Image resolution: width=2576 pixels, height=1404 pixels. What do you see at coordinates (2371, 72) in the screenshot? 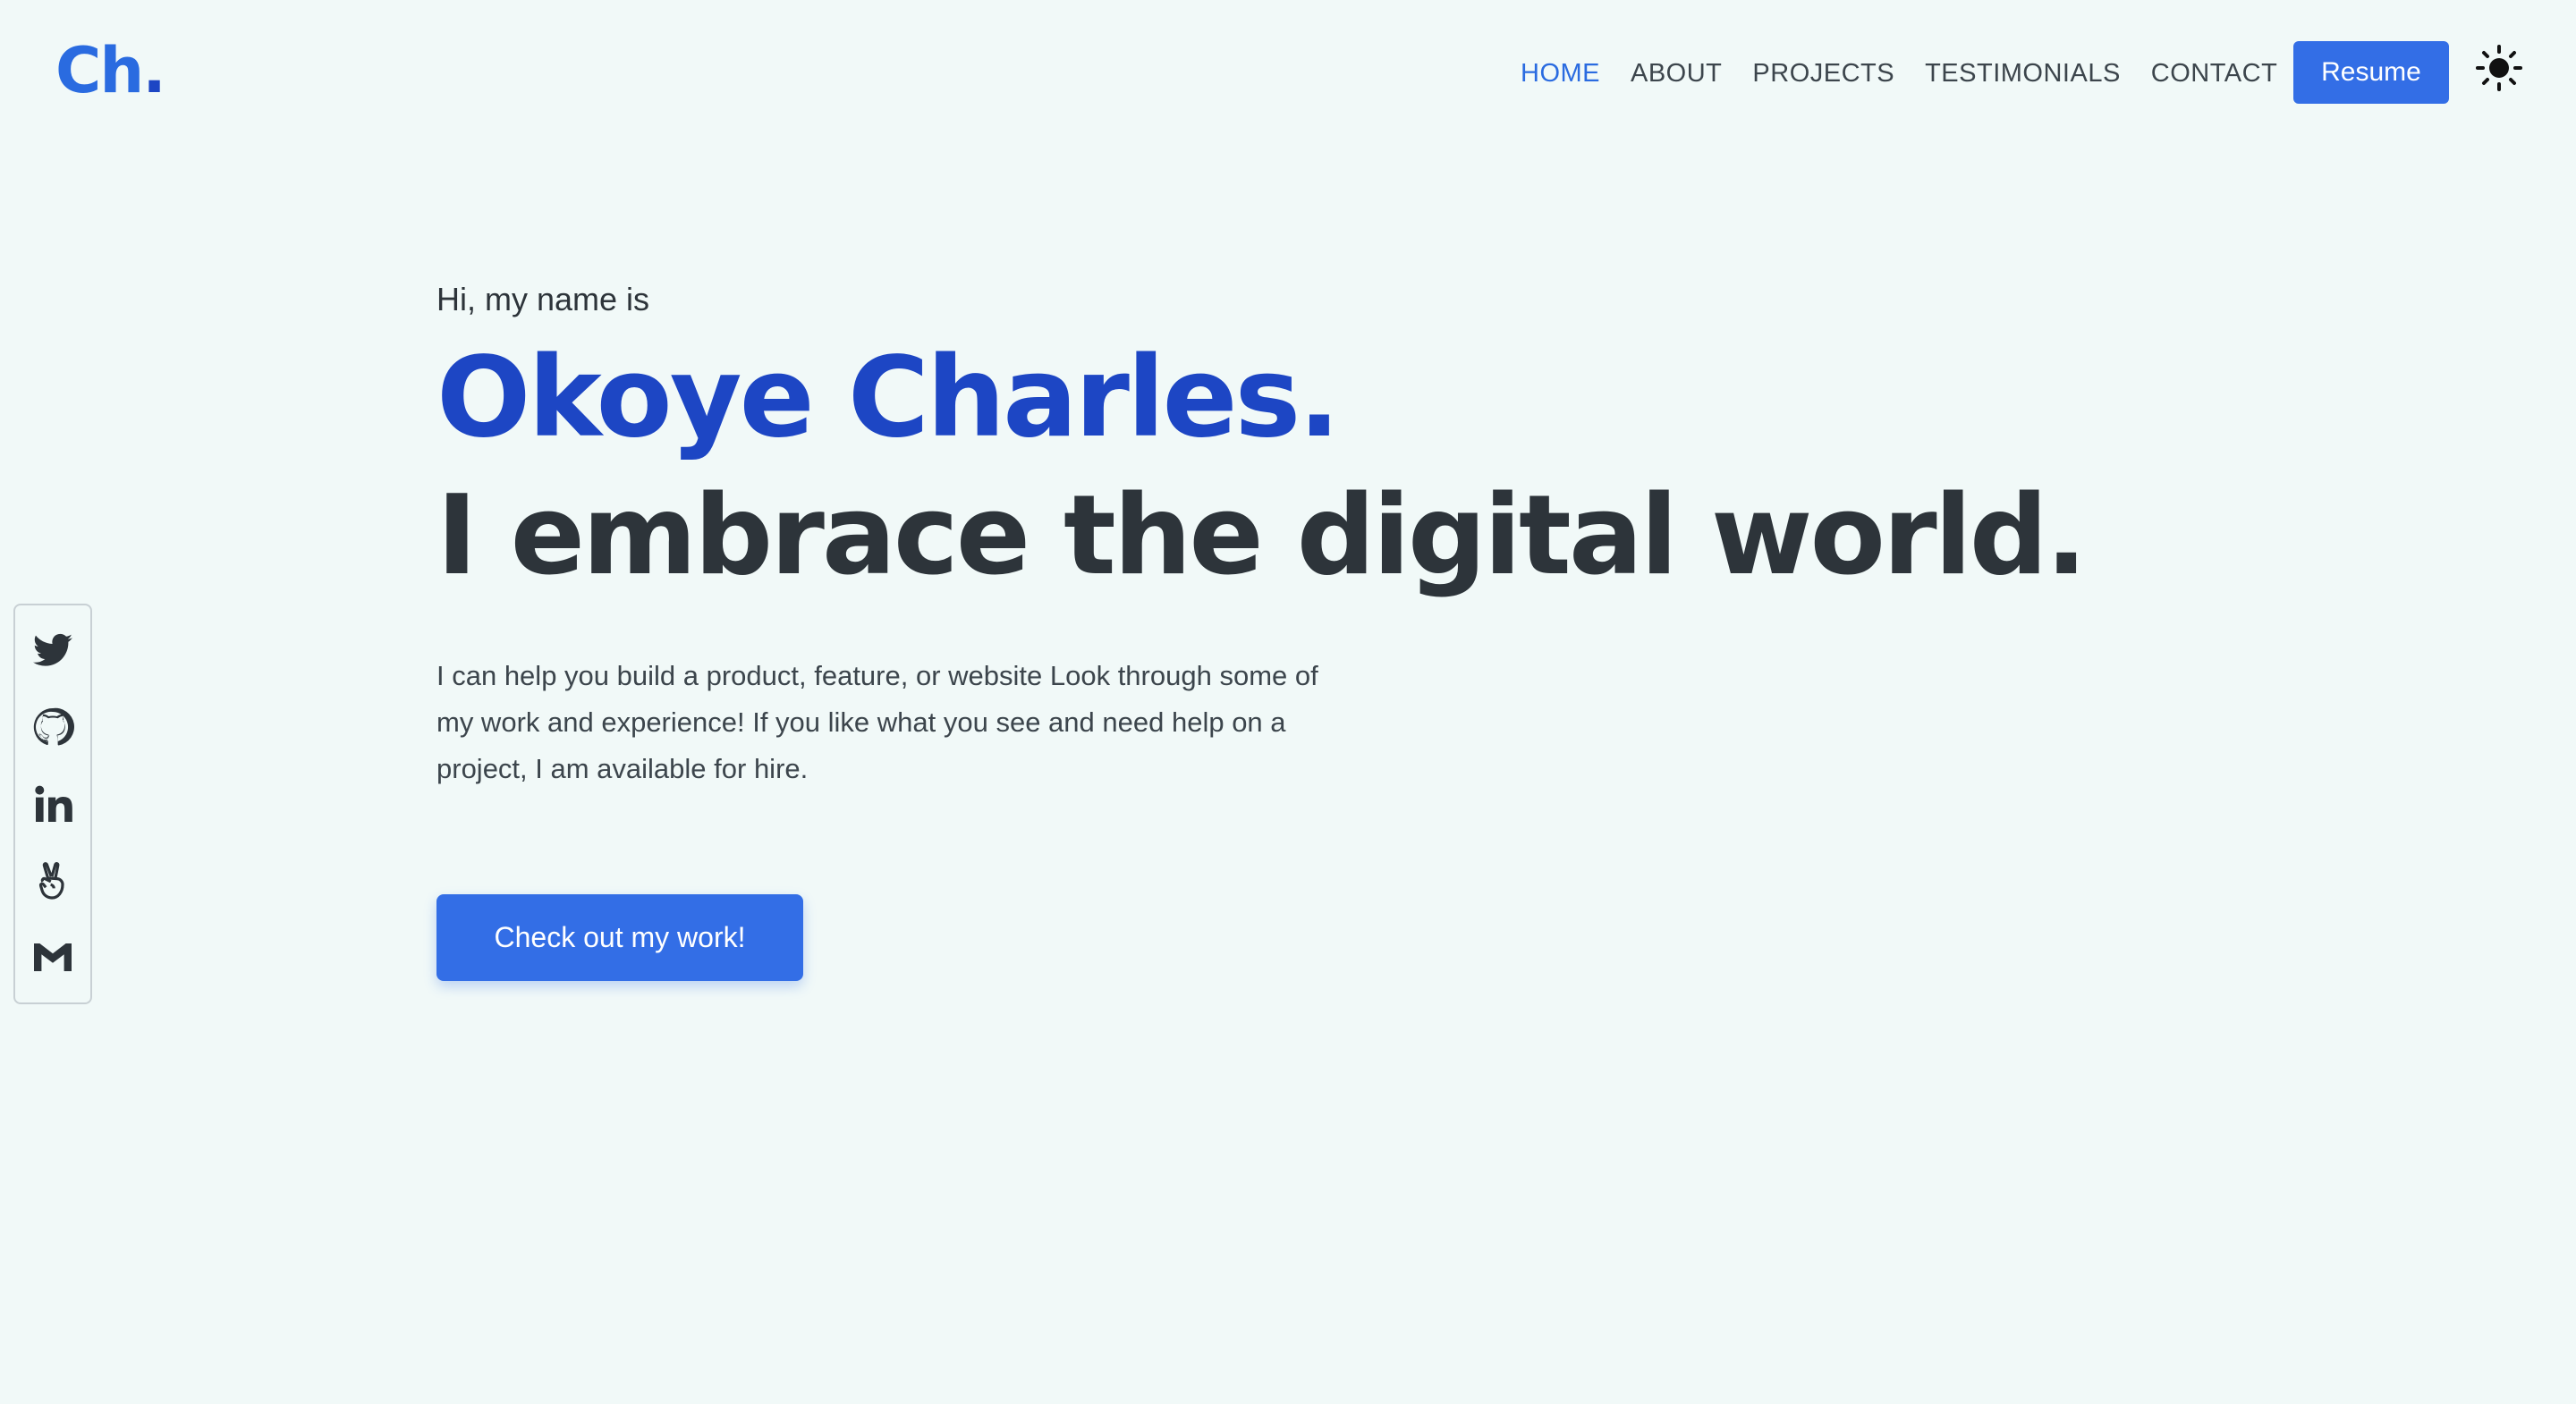
I see `resume-button: Resume` at bounding box center [2371, 72].